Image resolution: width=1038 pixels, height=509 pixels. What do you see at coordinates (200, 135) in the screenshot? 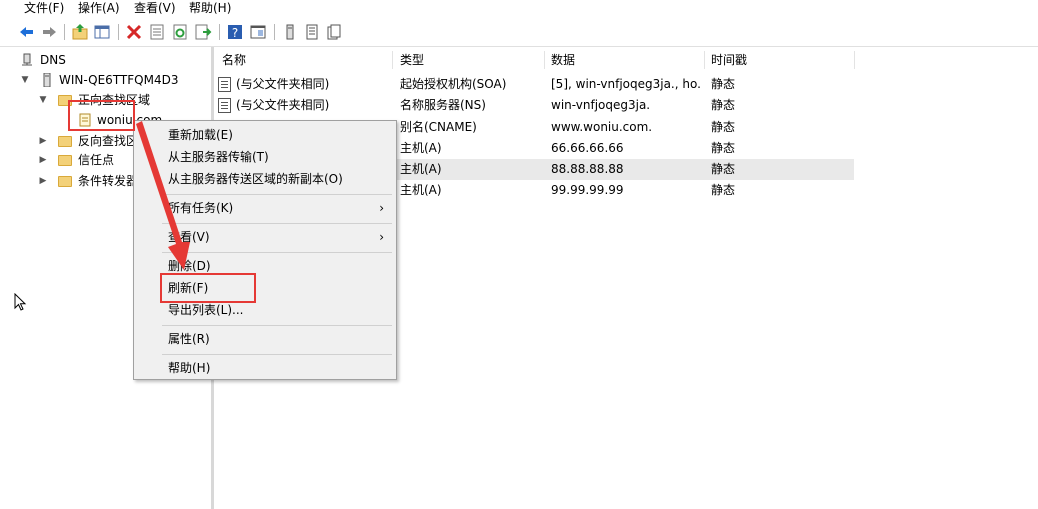
I see `menu-item-reload: 重新加载(E)` at bounding box center [200, 135].